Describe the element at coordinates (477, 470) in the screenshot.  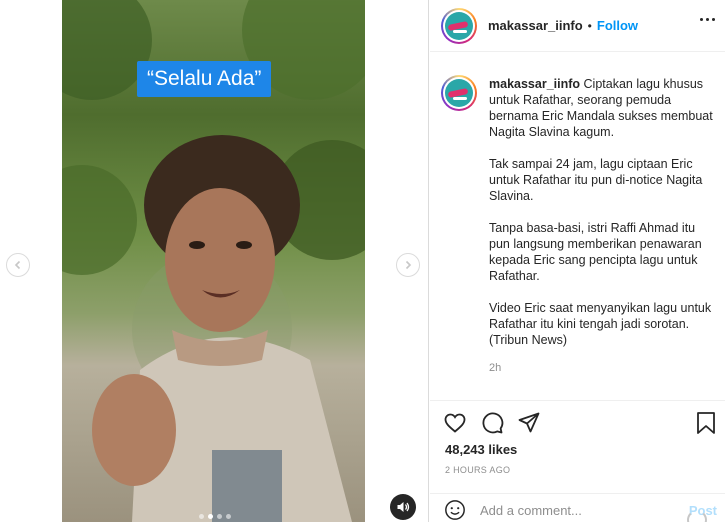
I see `posted-time: 2 HOURS AGO` at that location.